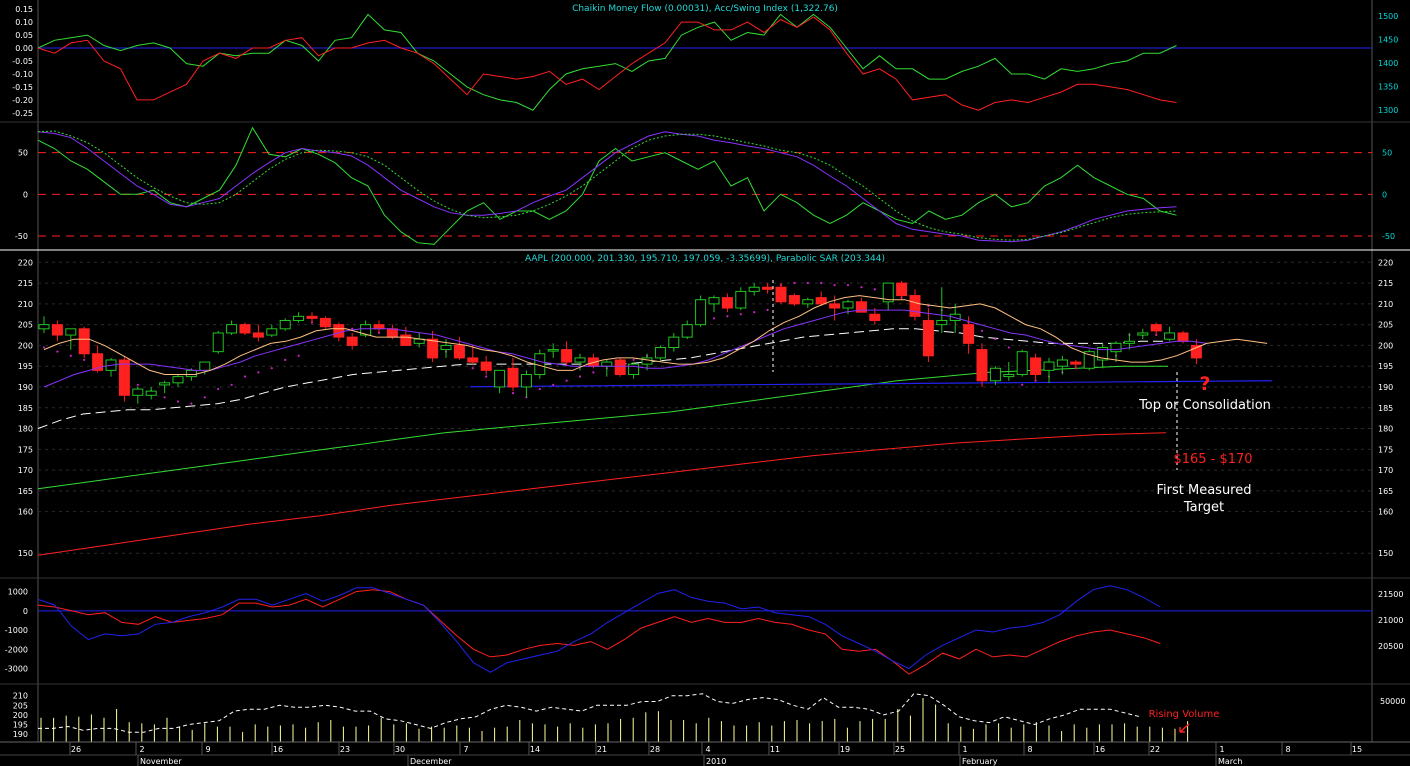 This screenshot has width=1410, height=766. Describe the element at coordinates (1390, 594) in the screenshot. I see `y-tick-label: 21500` at that location.